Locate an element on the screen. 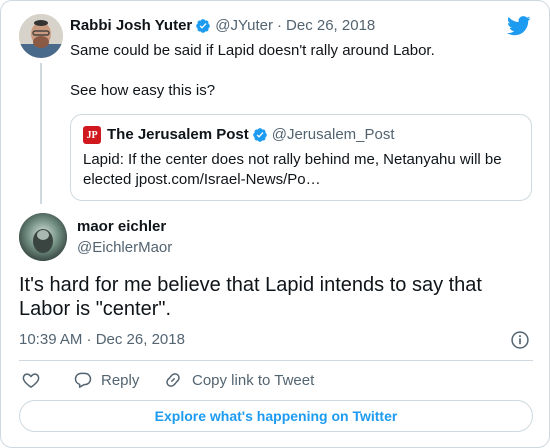 This screenshot has width=550, height=448. parent-tweet-header: Rabbi Josh Yuter @JYuter · Dec 26, 2018 is located at coordinates (222, 25).